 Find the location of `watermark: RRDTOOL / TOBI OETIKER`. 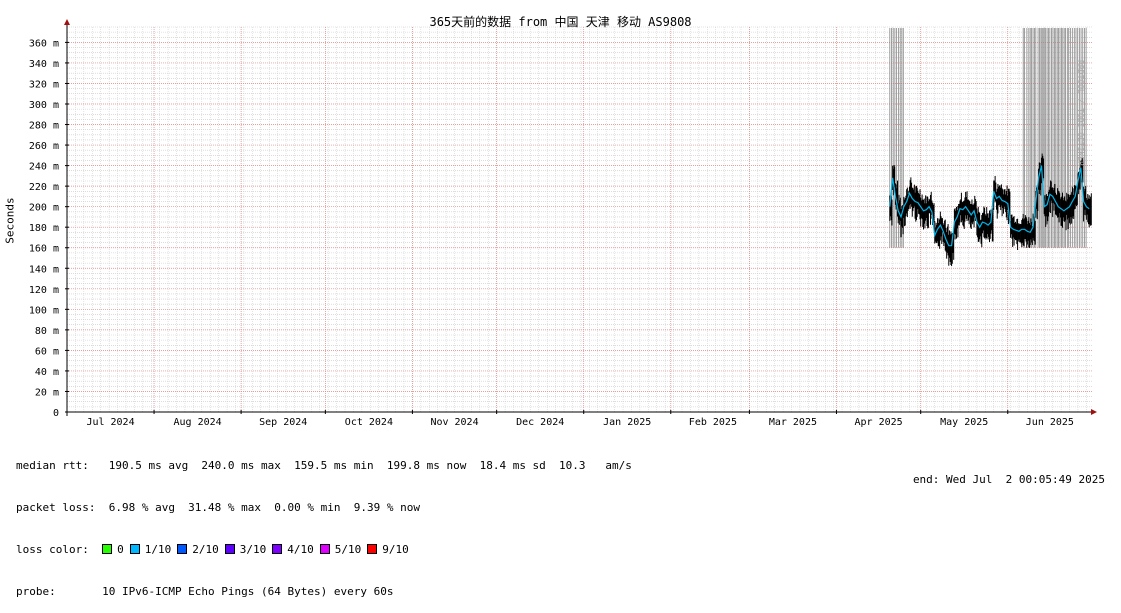

watermark: RRDTOOL / TOBI OETIKER is located at coordinates (1080, 113).